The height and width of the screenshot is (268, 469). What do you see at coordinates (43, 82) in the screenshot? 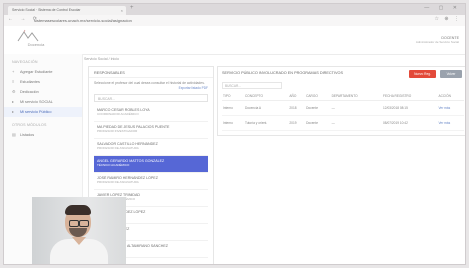
I see `sidebar-item: ≡ Estudiantes` at bounding box center [43, 82].